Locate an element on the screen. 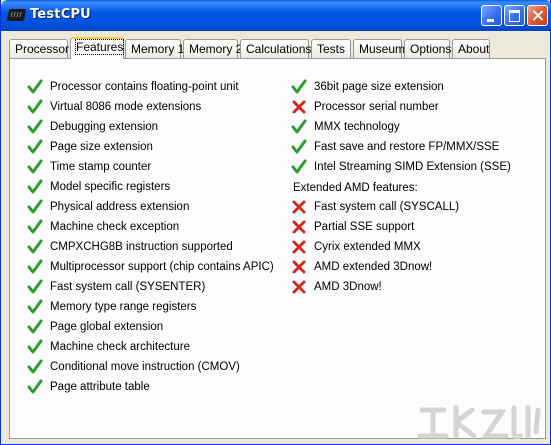 This screenshot has height=445, width=551. app-icon is located at coordinates (16, 15).